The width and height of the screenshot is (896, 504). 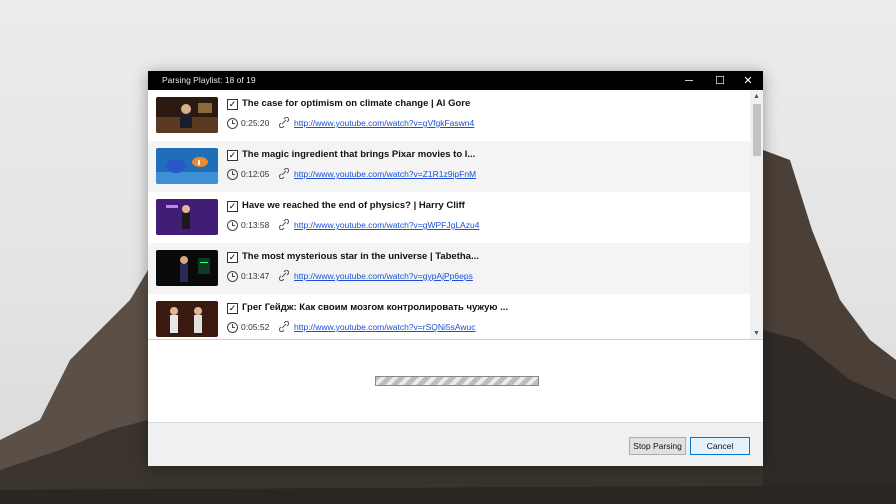 What do you see at coordinates (209, 80) in the screenshot?
I see `window-title: Parsing Playlist: 18 of 19` at bounding box center [209, 80].